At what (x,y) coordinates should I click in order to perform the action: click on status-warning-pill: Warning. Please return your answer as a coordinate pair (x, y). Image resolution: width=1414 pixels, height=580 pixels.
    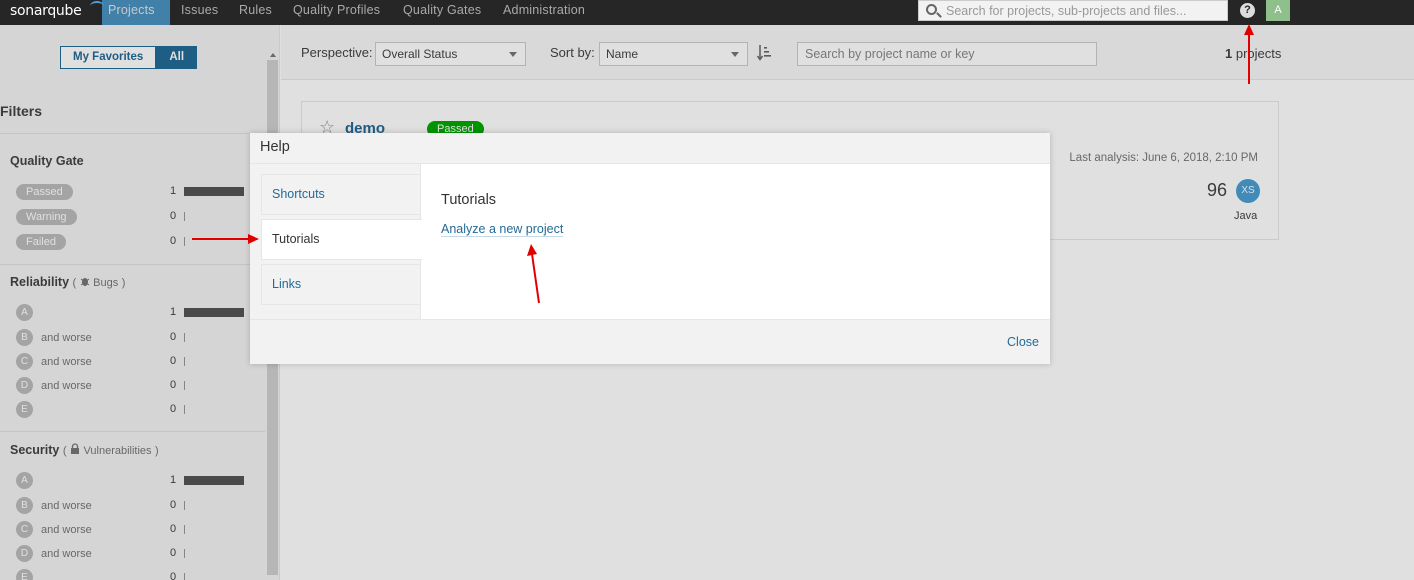
    Looking at the image, I should click on (46, 217).